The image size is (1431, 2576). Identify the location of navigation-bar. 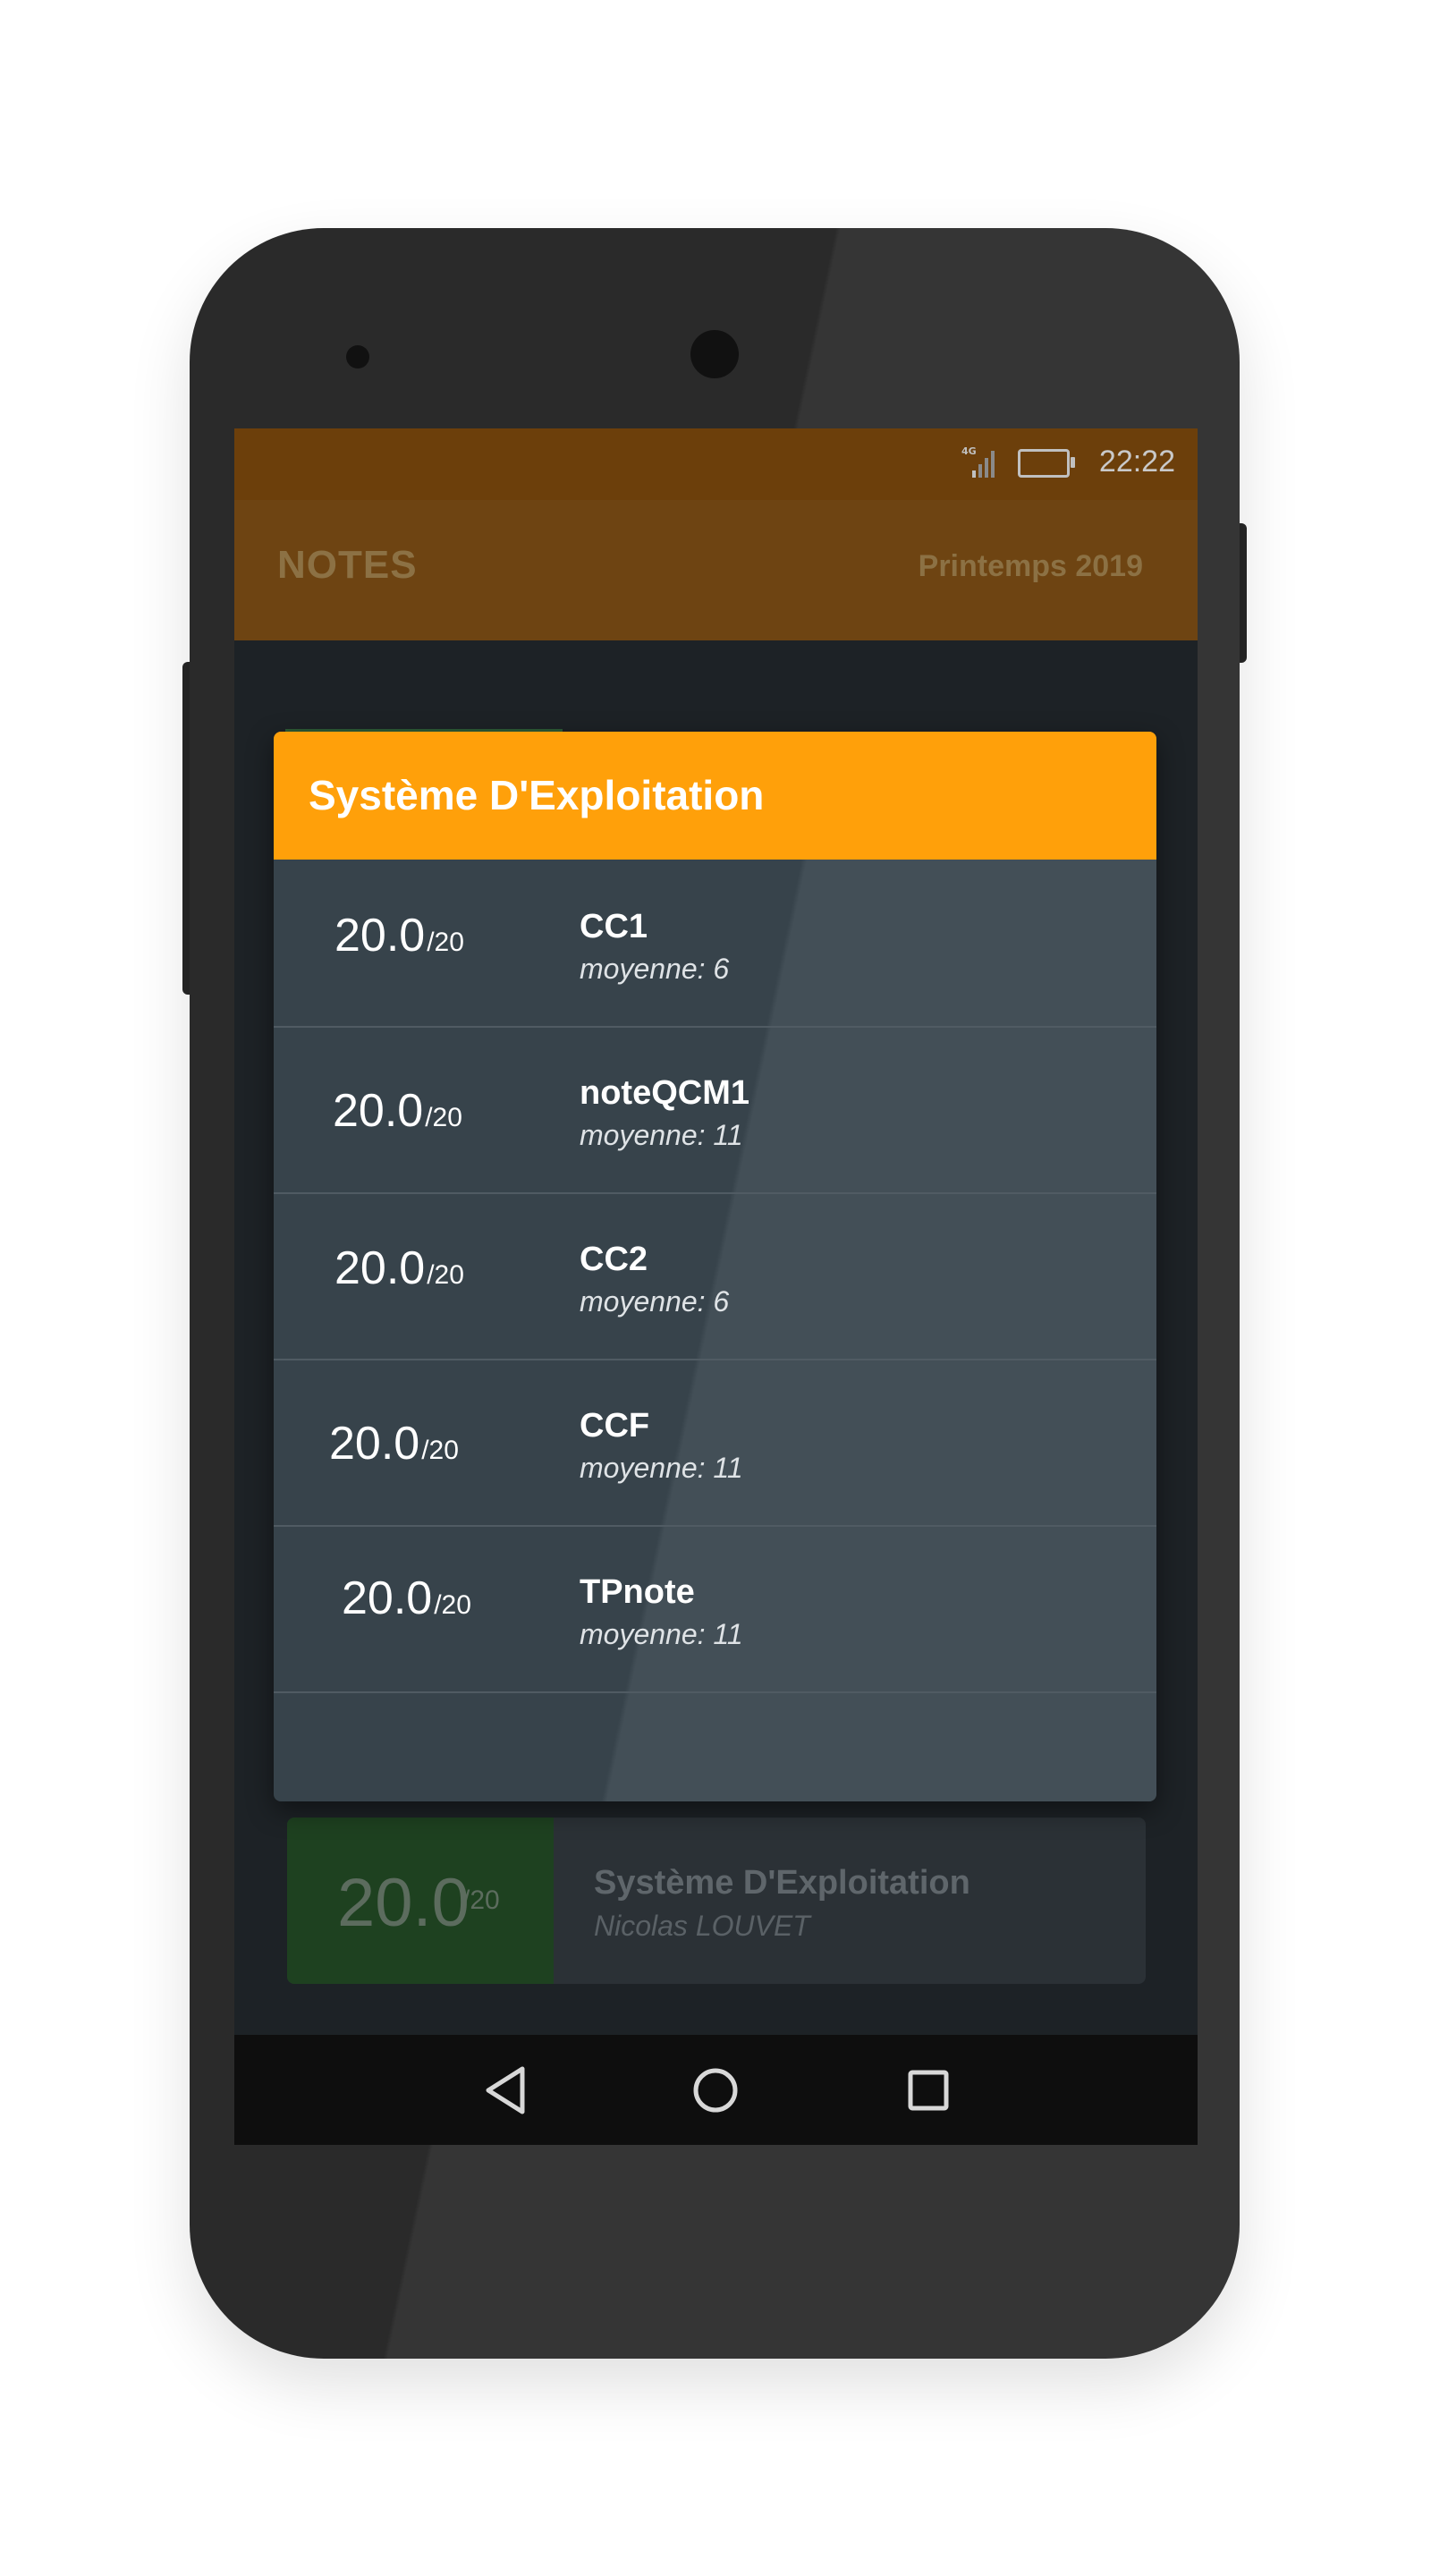
(716, 2090).